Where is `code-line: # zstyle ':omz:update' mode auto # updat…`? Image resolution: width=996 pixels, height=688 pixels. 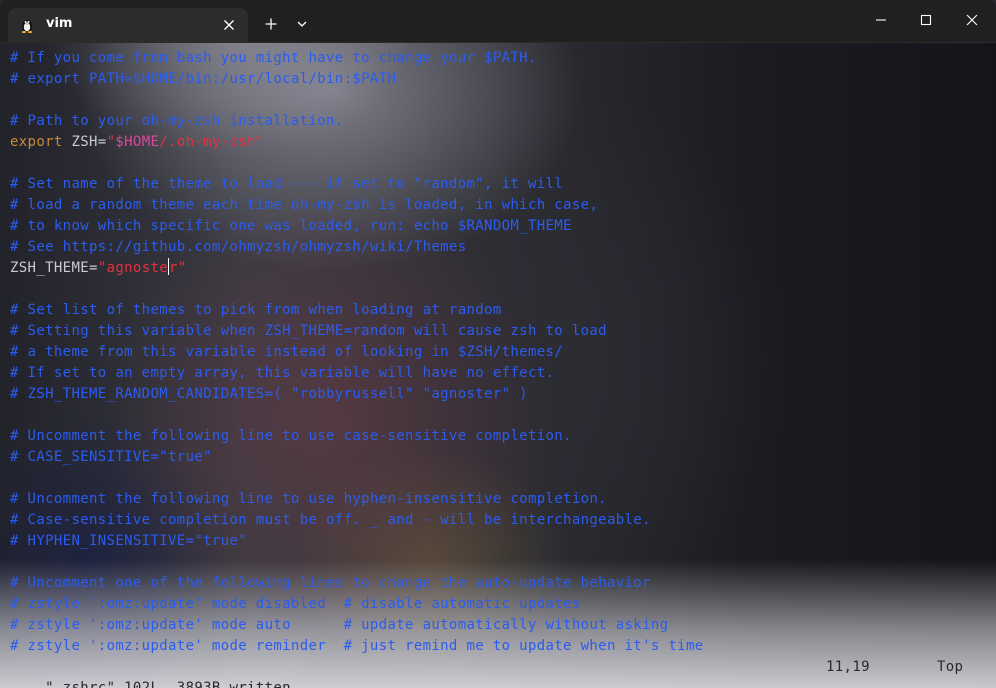
code-line: # zstyle ':omz:update' mode auto # updat… is located at coordinates (500, 625).